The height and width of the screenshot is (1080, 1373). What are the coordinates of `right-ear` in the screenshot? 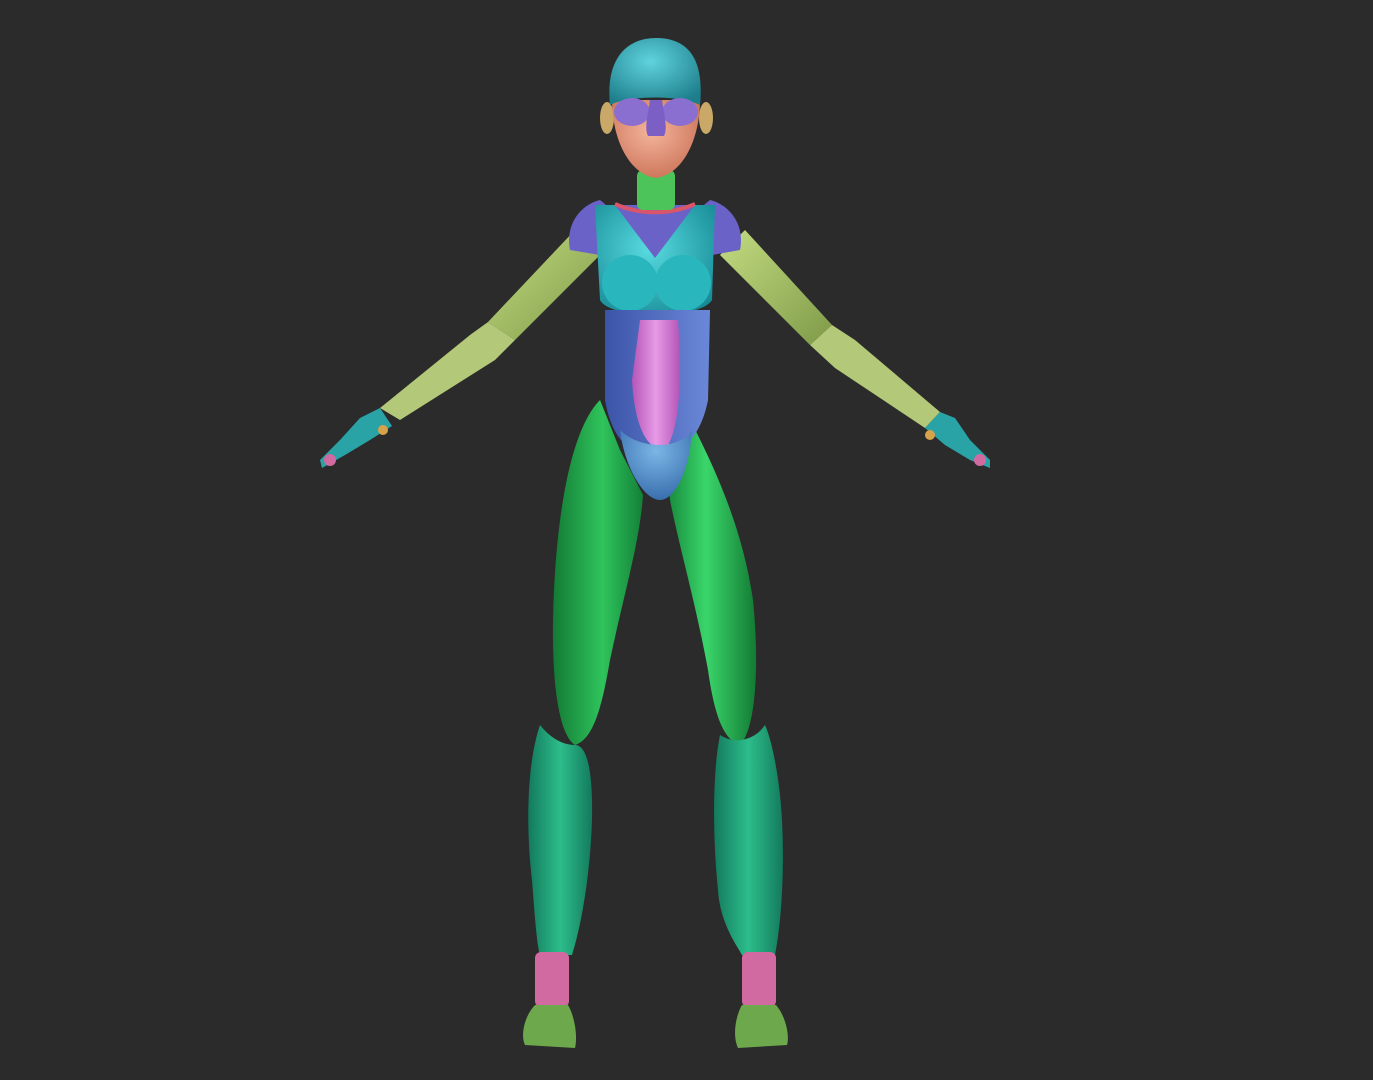 It's located at (706, 118).